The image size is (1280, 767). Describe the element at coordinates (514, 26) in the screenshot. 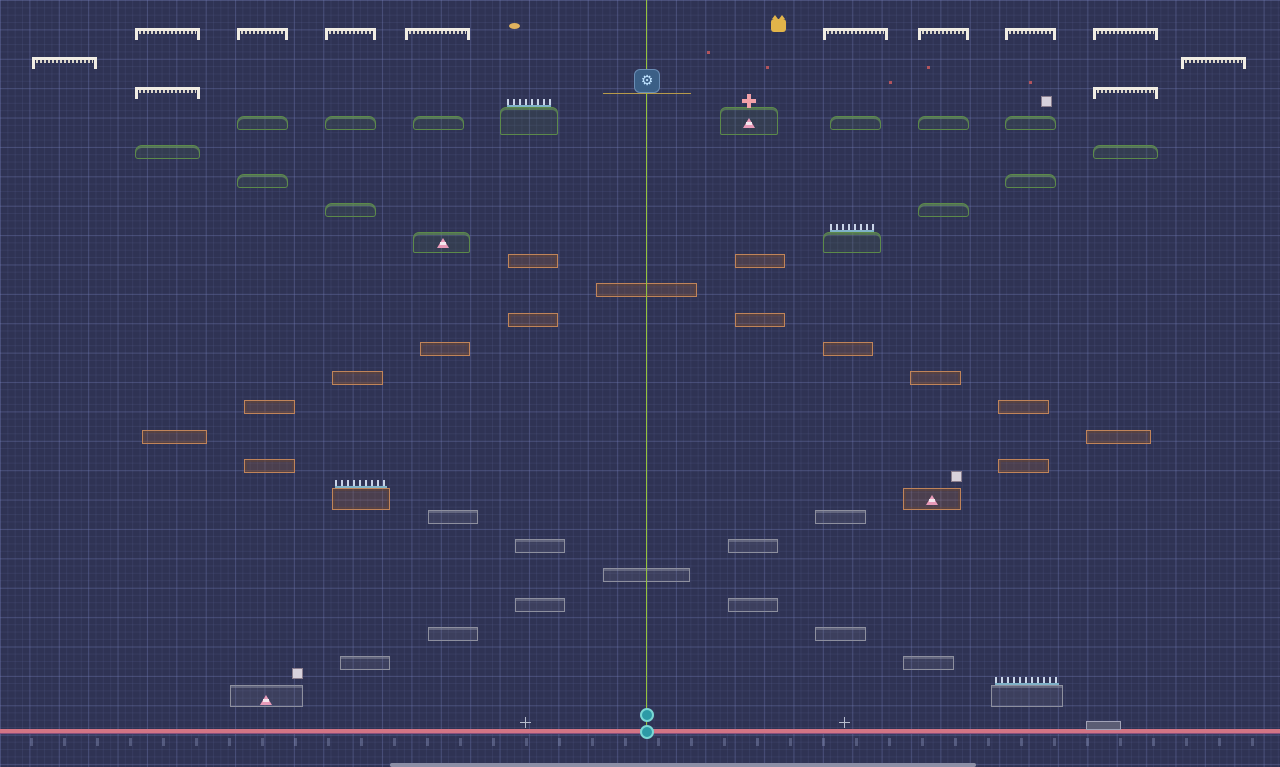

I see `bird-icon` at that location.